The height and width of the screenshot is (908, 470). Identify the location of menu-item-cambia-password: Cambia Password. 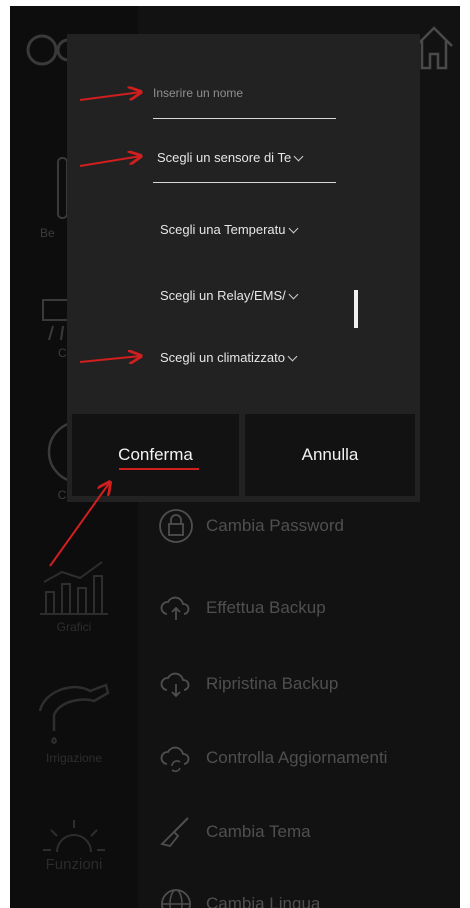
(251, 526).